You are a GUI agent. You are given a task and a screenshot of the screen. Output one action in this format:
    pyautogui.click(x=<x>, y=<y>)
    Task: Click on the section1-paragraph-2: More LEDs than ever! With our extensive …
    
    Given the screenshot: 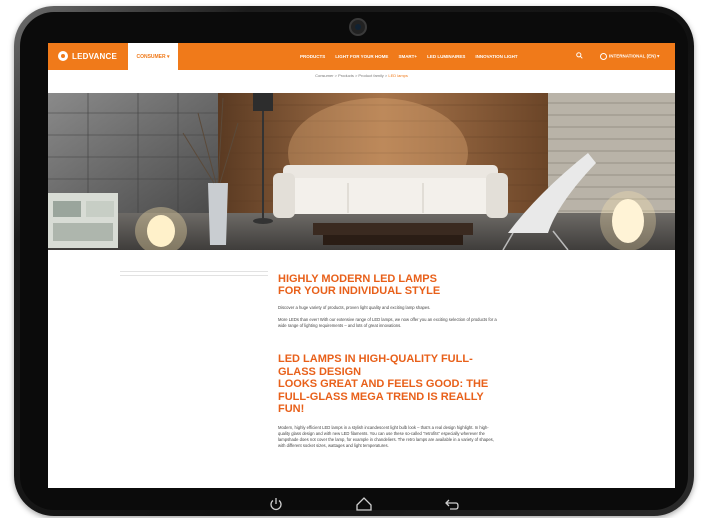 What is the action you would take?
    pyautogui.click(x=387, y=322)
    